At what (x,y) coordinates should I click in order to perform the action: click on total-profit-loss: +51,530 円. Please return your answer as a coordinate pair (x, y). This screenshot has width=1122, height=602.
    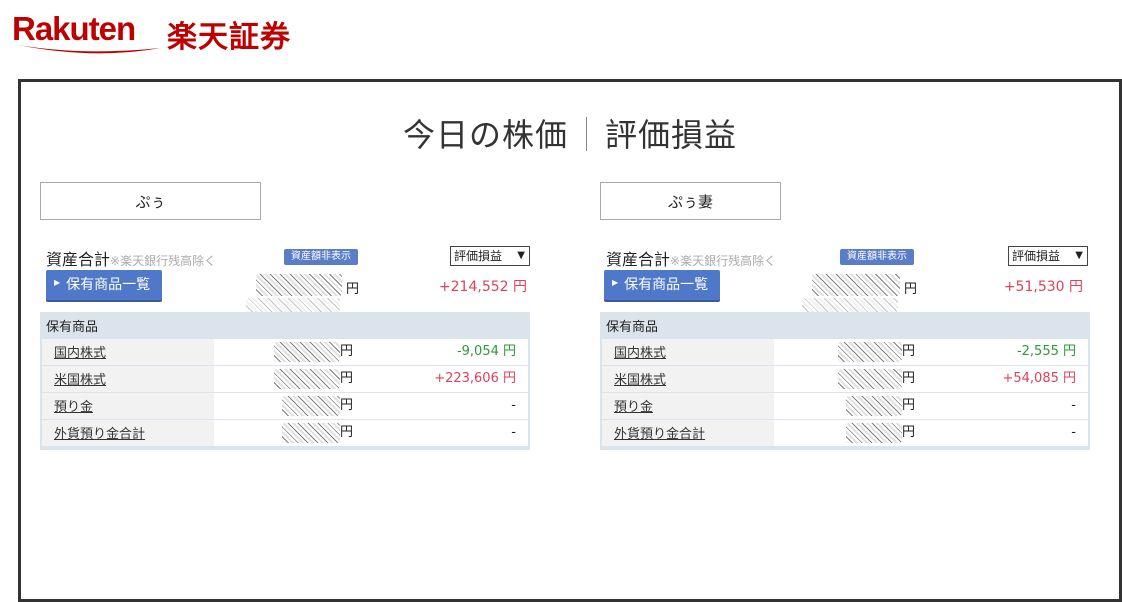
    Looking at the image, I should click on (1043, 287).